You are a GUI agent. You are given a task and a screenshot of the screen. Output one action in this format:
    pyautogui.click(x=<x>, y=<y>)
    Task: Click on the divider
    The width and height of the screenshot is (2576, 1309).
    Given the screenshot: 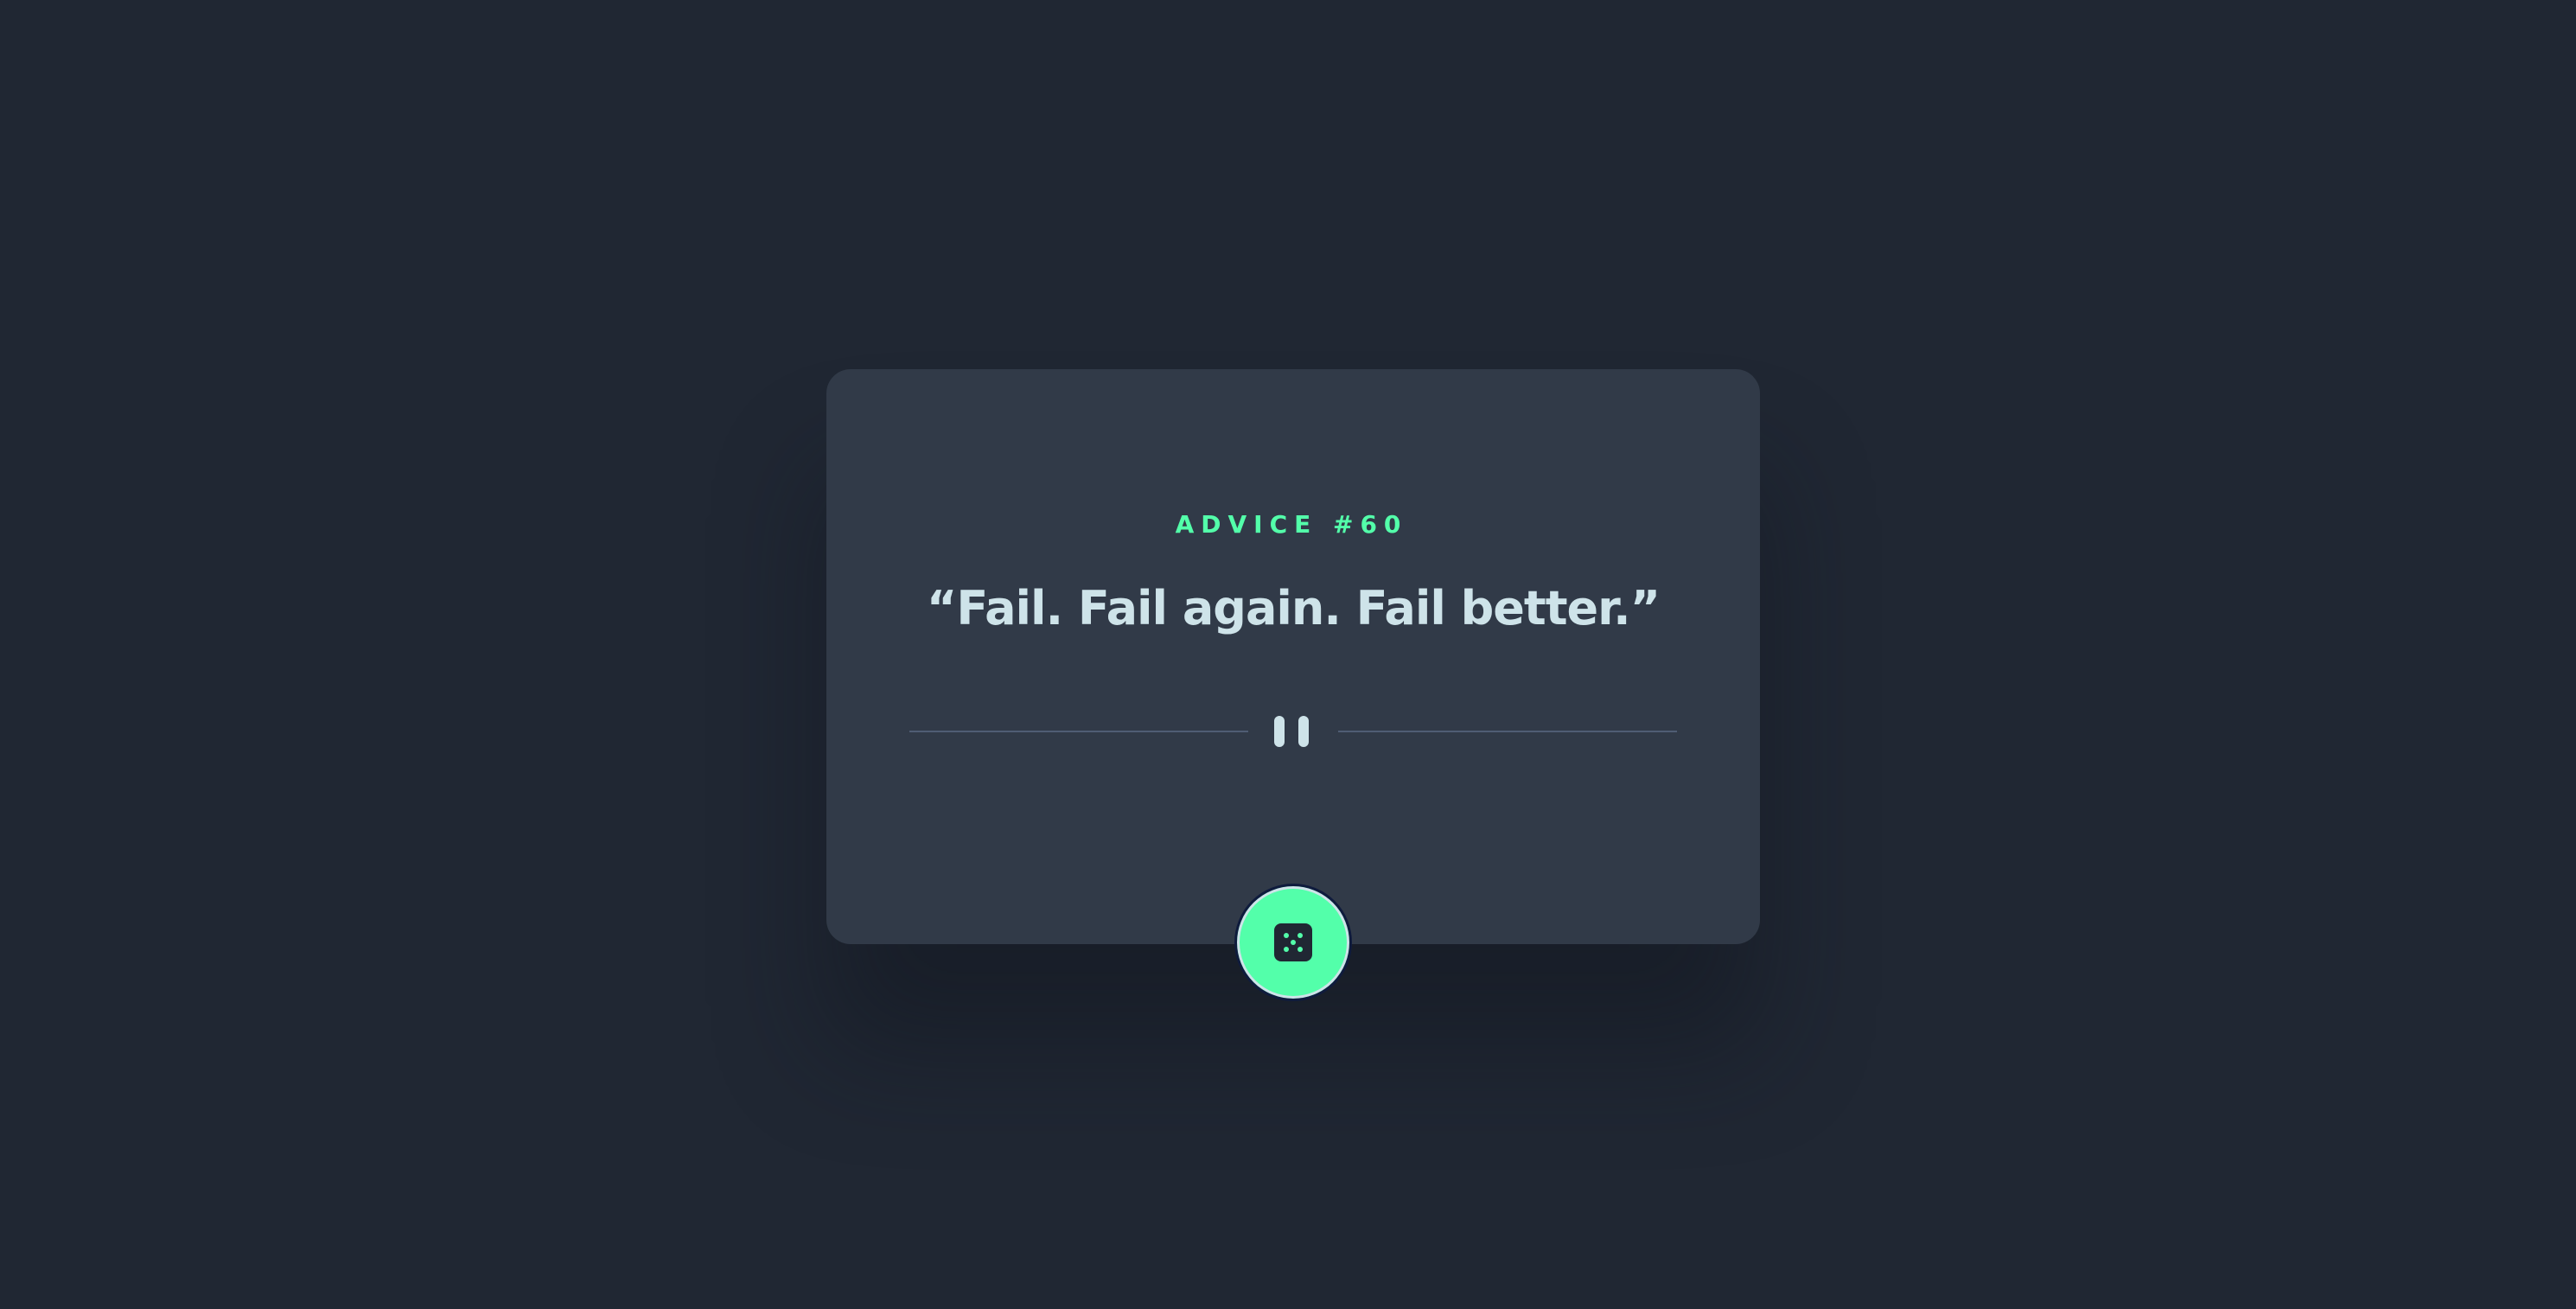 What is the action you would take?
    pyautogui.click(x=1288, y=731)
    